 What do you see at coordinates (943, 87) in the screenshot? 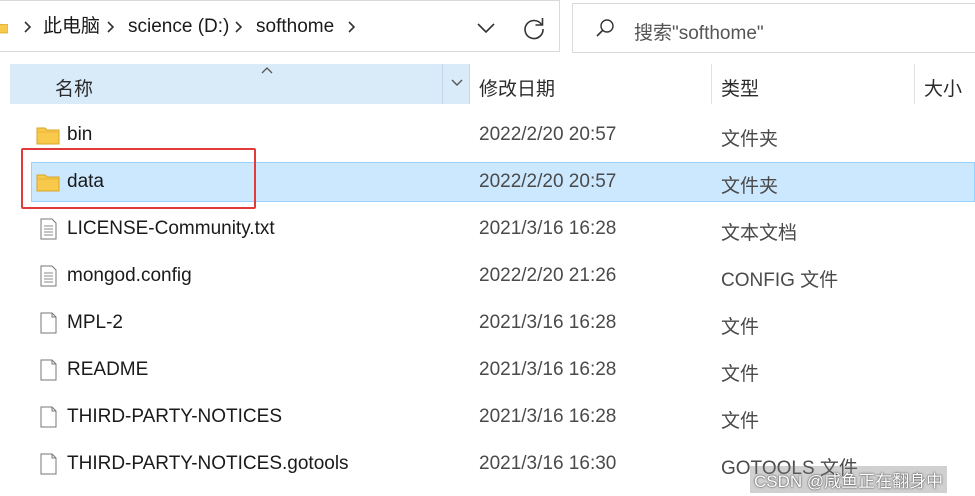
I see `column-size-label: 大小` at bounding box center [943, 87].